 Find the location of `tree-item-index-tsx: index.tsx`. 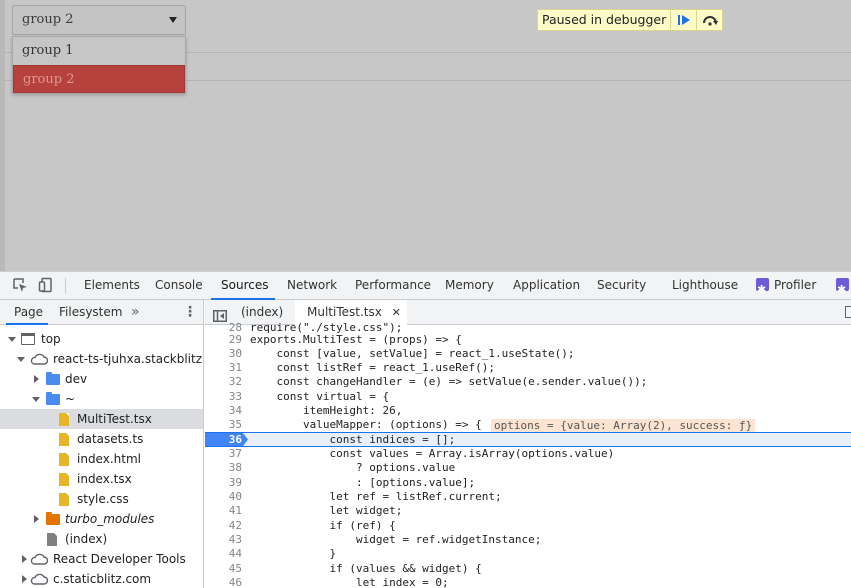

tree-item-index-tsx: index.tsx is located at coordinates (101, 479).